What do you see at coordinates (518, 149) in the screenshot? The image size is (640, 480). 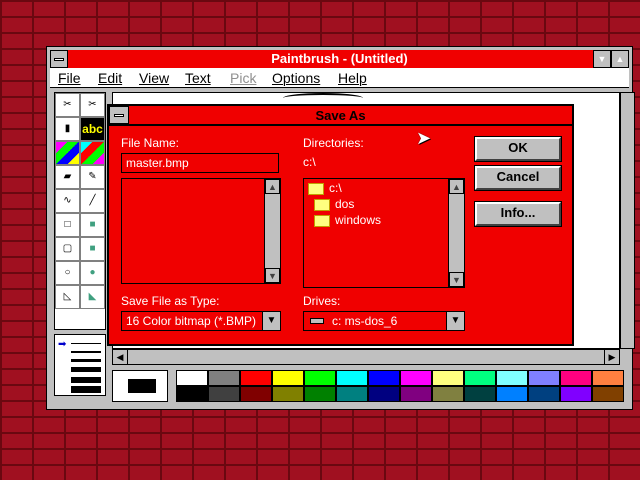 I see `ok-button: OK` at bounding box center [518, 149].